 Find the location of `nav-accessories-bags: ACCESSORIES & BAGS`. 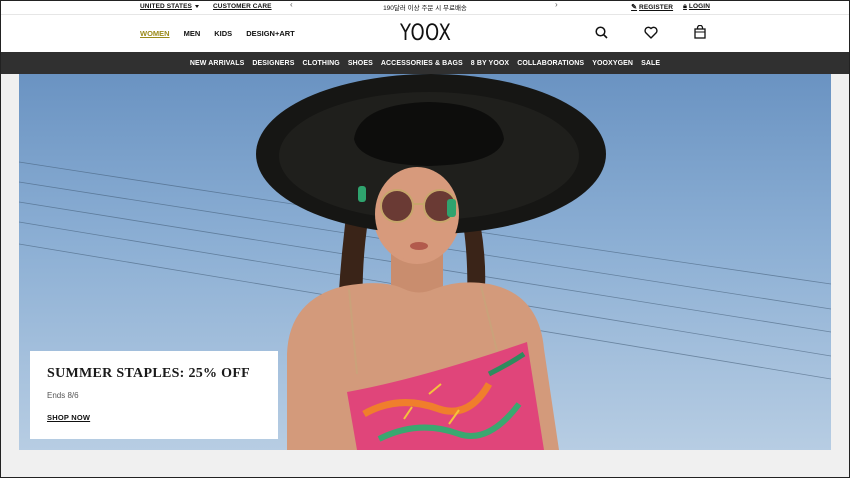

nav-accessories-bags: ACCESSORIES & BAGS is located at coordinates (422, 63).